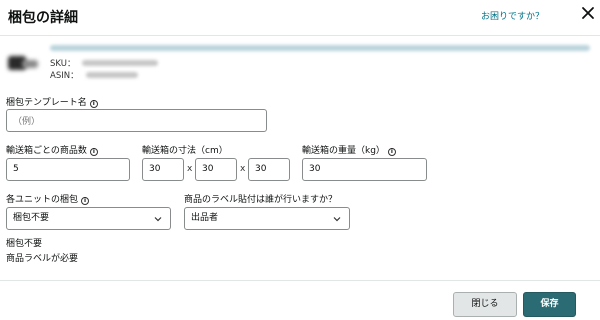  What do you see at coordinates (112, 75) in the screenshot?
I see `asin-value-redacted` at bounding box center [112, 75].